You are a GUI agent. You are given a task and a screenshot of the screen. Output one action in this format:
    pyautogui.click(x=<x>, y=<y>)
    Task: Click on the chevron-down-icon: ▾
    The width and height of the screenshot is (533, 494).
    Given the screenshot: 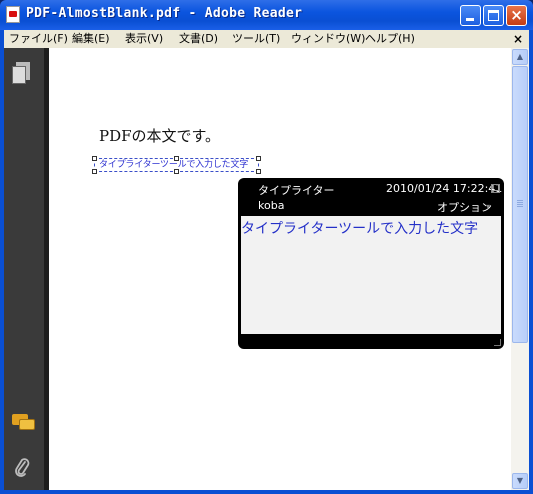 What is the action you would take?
    pyautogui.click(x=488, y=206)
    